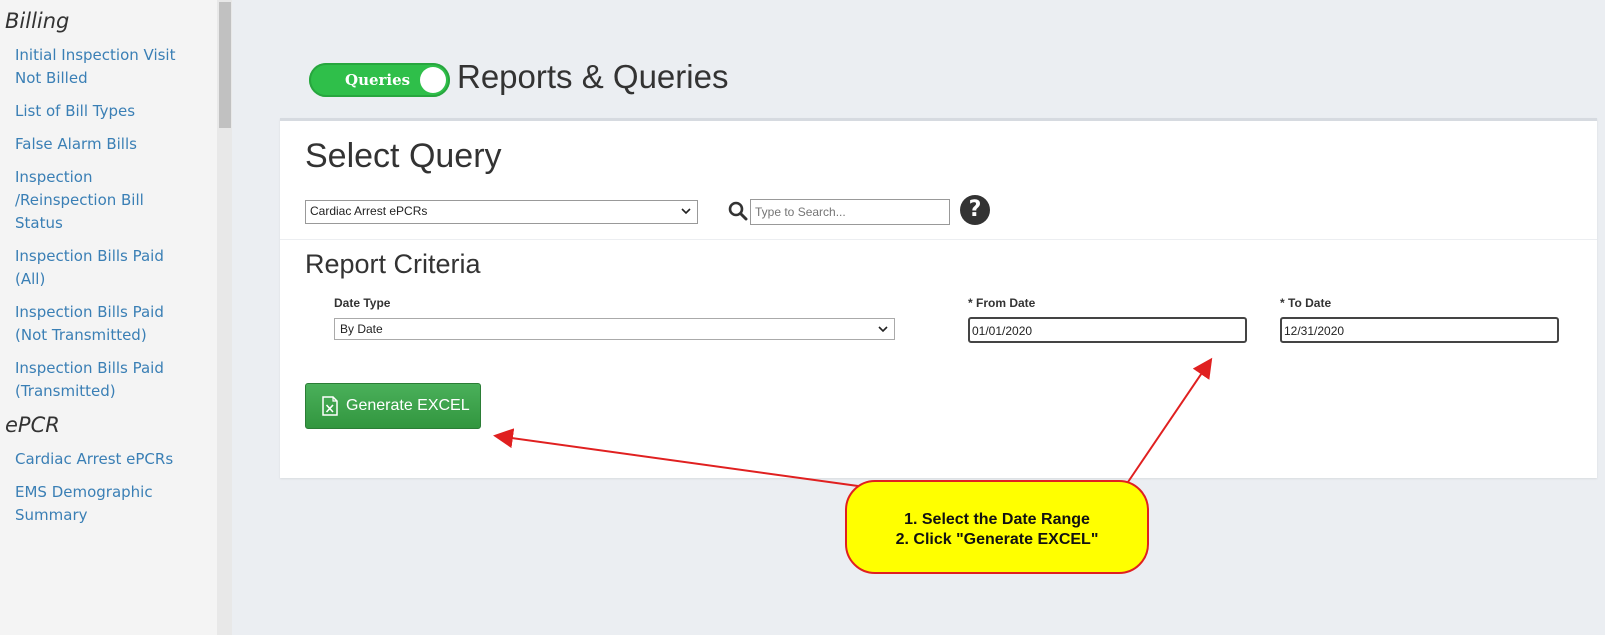 This screenshot has height=635, width=1605. I want to click on queries-toggle: Queries, so click(379, 80).